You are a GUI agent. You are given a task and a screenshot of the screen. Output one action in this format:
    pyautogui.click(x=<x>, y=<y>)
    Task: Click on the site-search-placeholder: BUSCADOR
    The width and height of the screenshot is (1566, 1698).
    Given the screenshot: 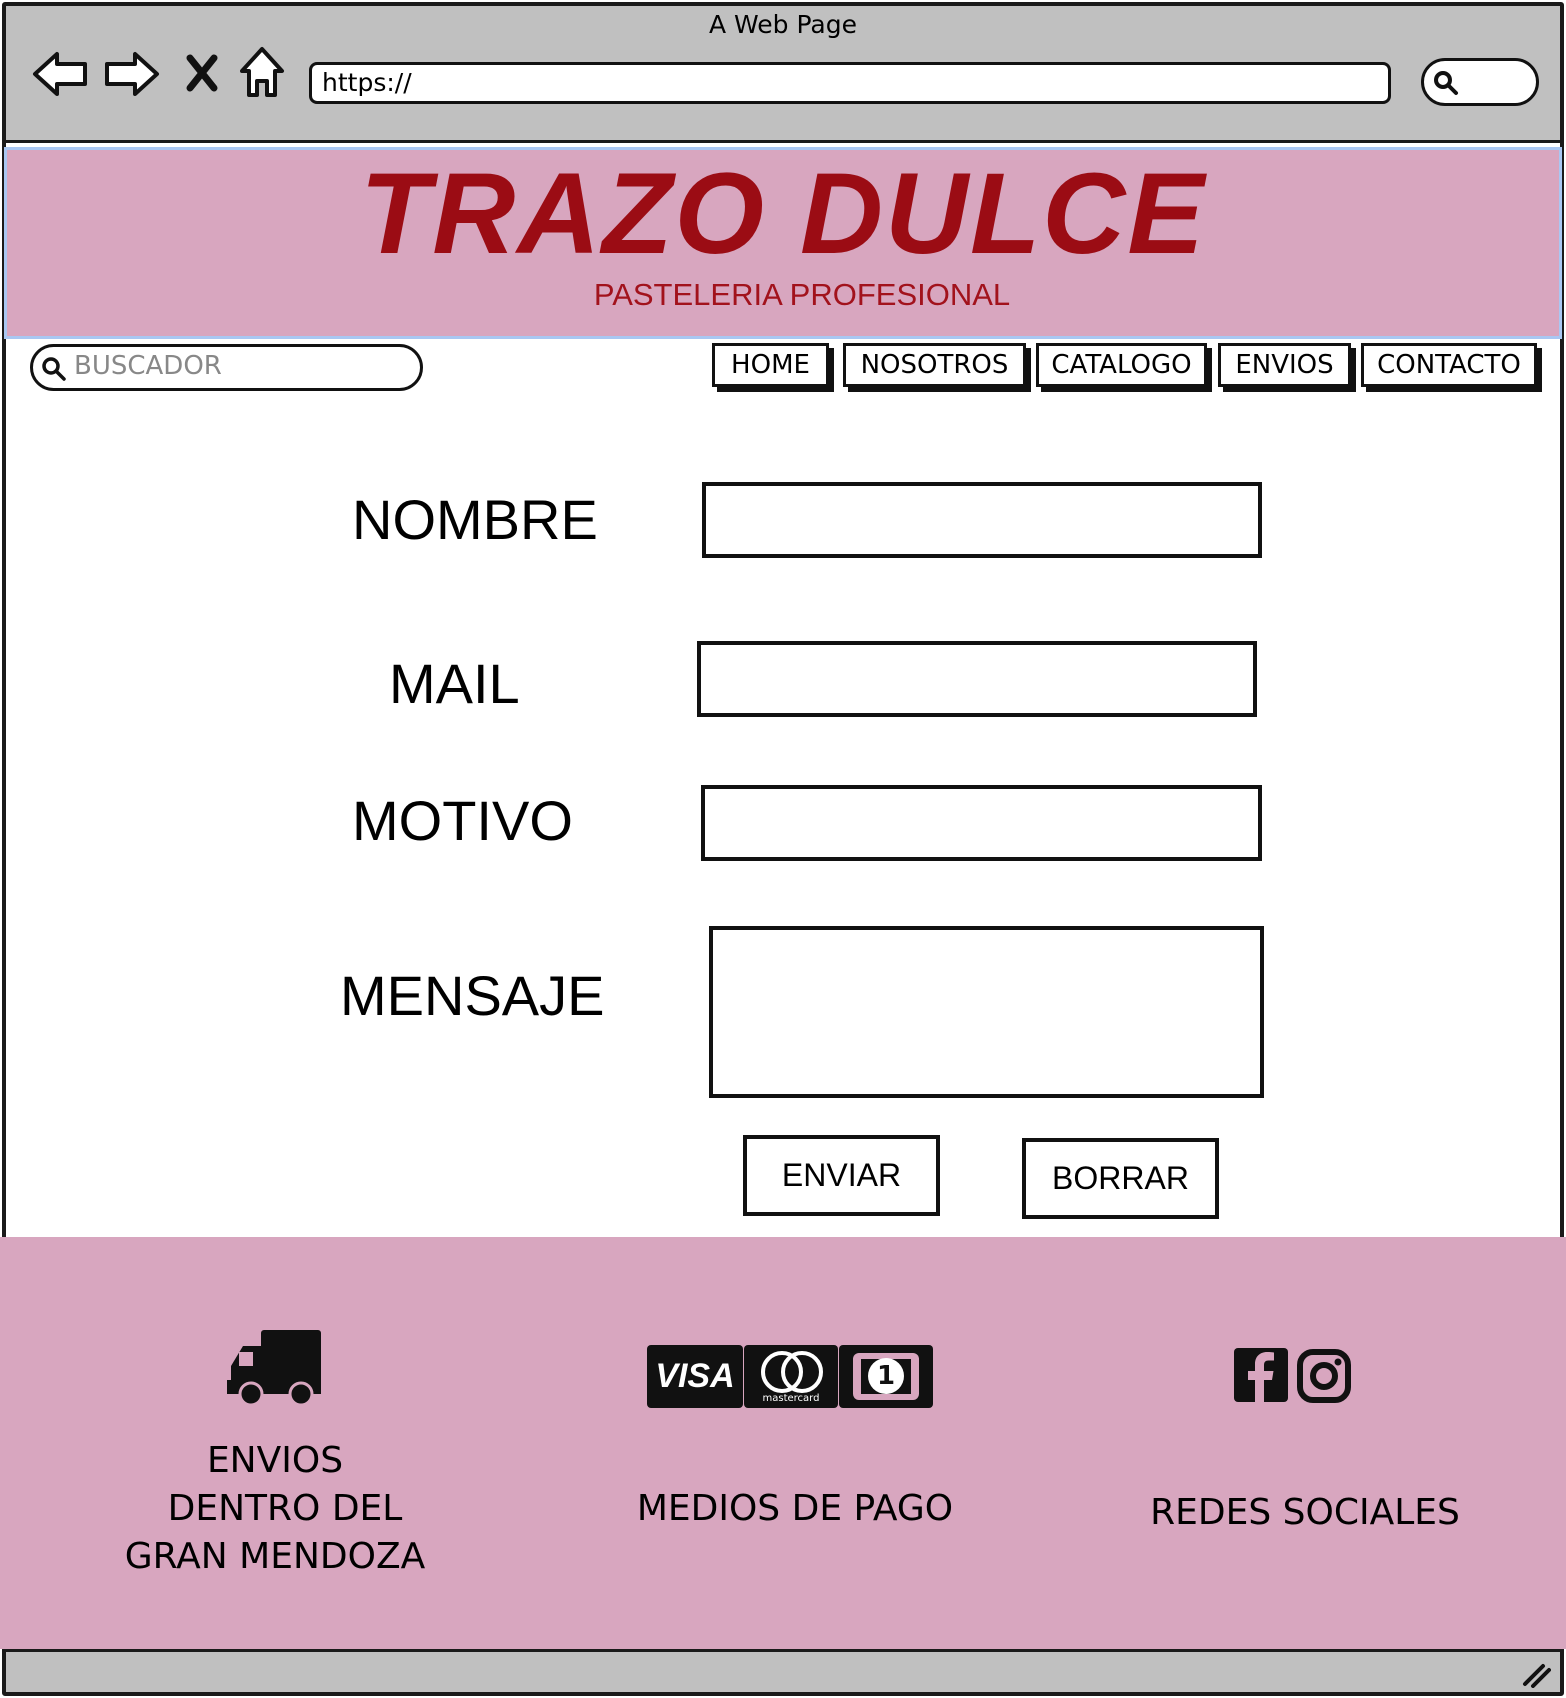 What is the action you would take?
    pyautogui.click(x=148, y=366)
    